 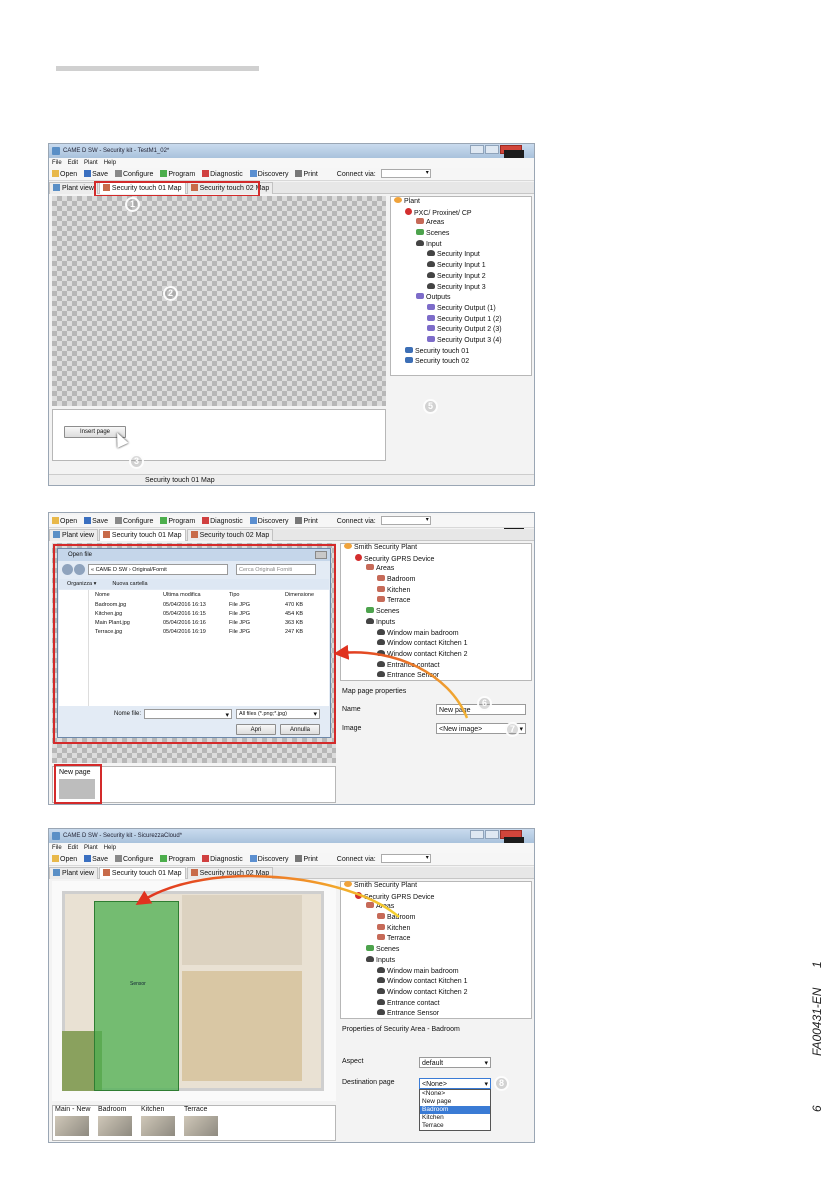 What do you see at coordinates (299, 173) in the screenshot?
I see `printer-icon` at bounding box center [299, 173].